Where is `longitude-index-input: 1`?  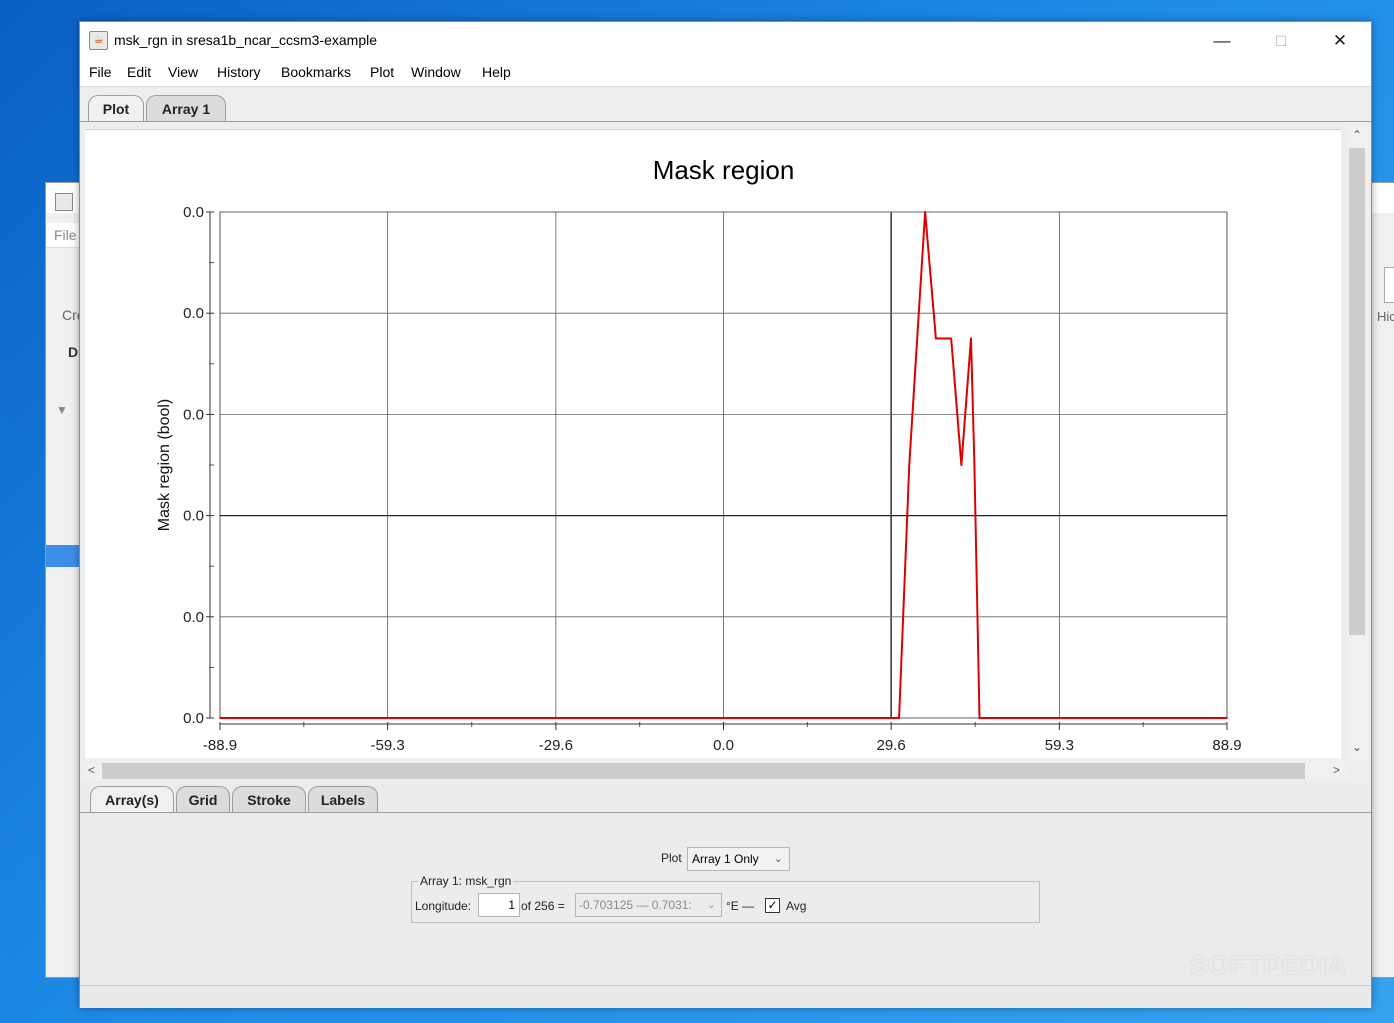
longitude-index-input: 1 is located at coordinates (499, 905).